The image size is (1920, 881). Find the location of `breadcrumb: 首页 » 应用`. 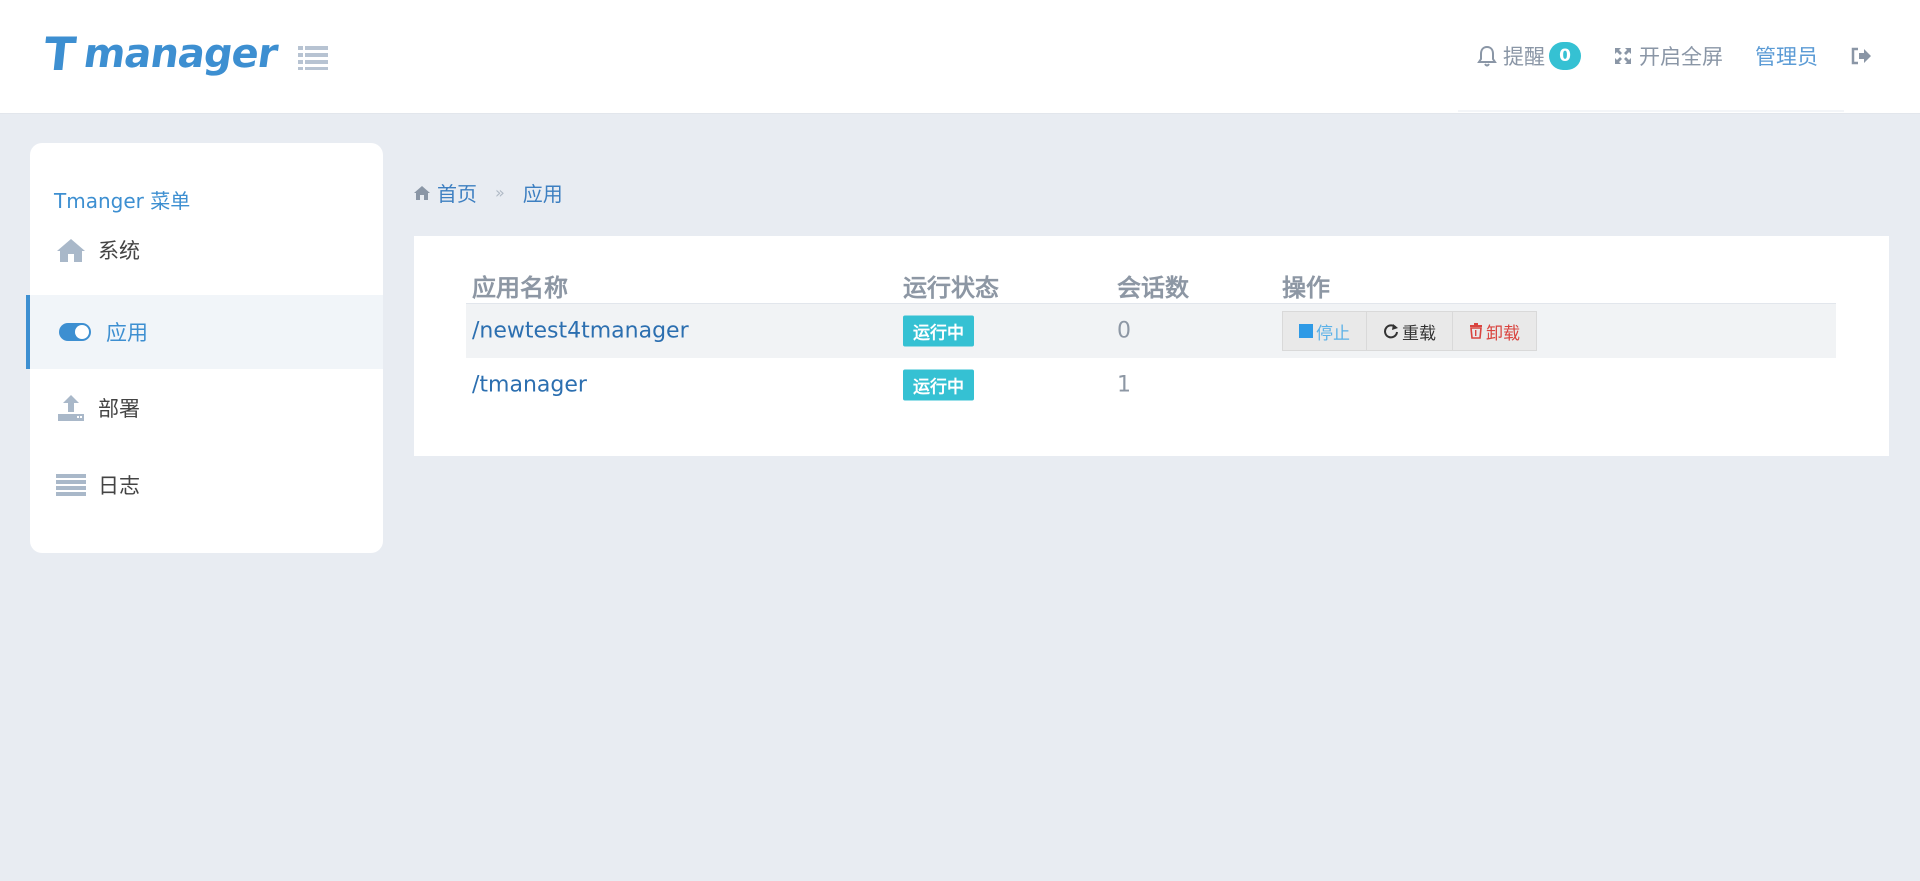

breadcrumb: 首页 » 应用 is located at coordinates (488, 192).